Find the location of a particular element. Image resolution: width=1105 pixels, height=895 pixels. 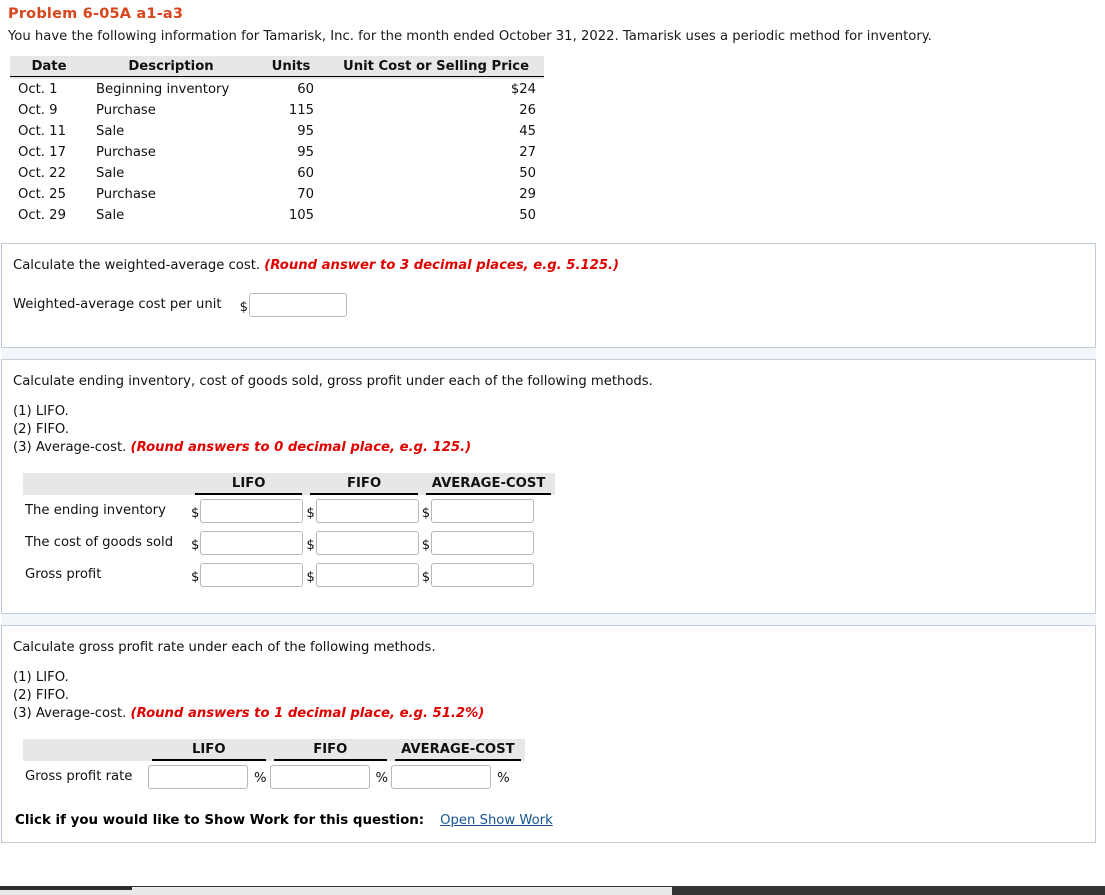

methods-cell-ending-inventory-average: $ is located at coordinates (489, 511).